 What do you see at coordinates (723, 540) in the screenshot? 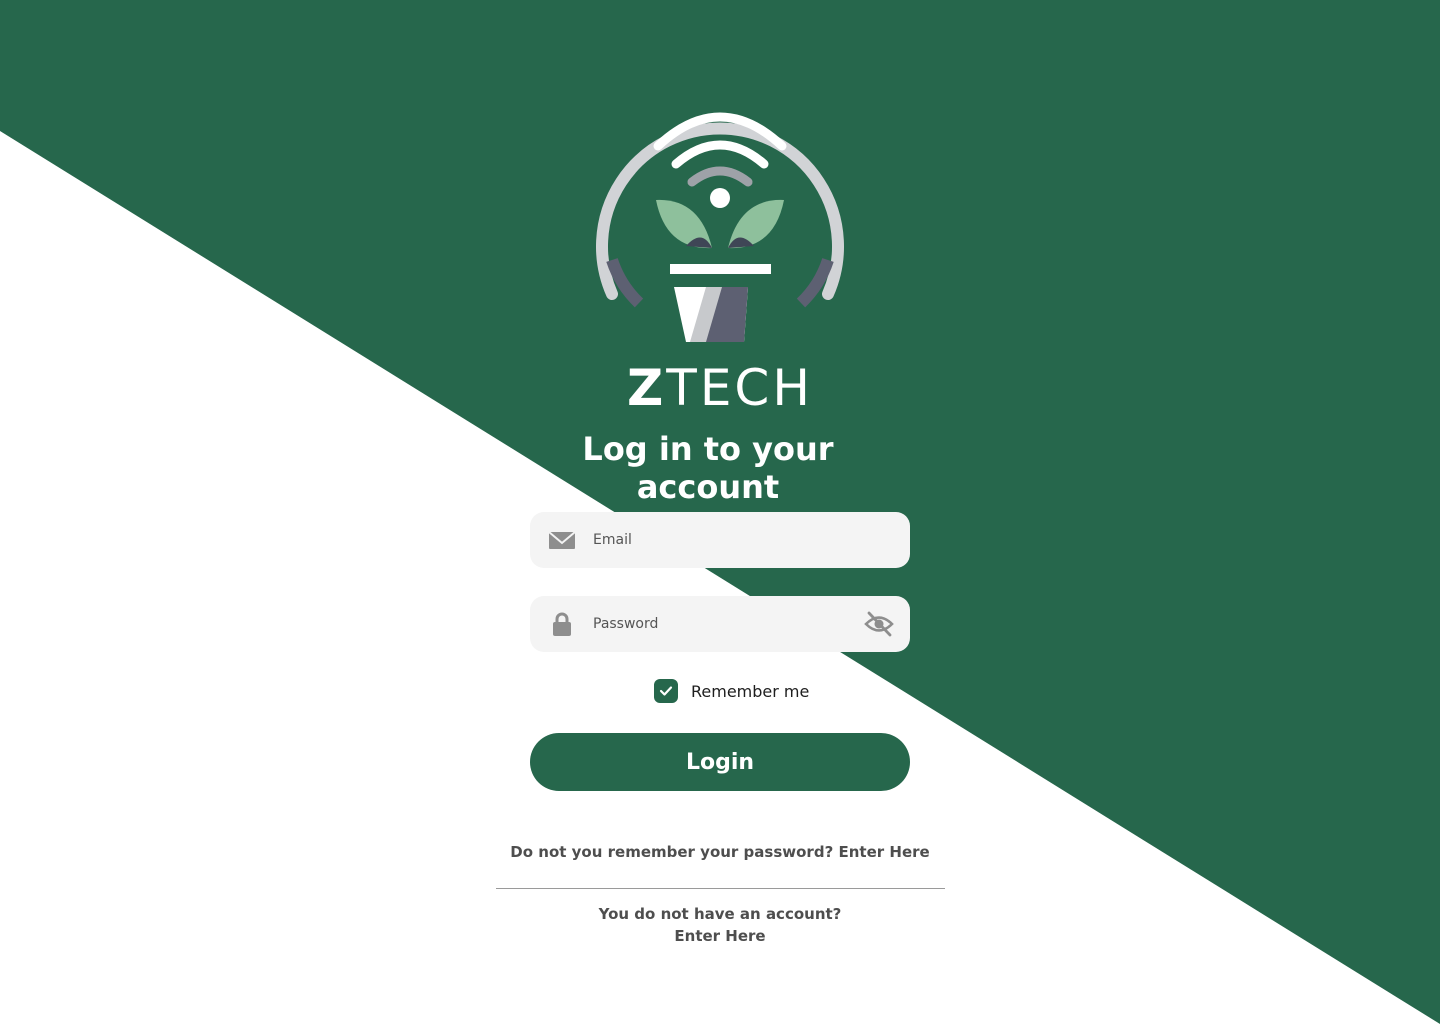
I see `email-input` at bounding box center [723, 540].